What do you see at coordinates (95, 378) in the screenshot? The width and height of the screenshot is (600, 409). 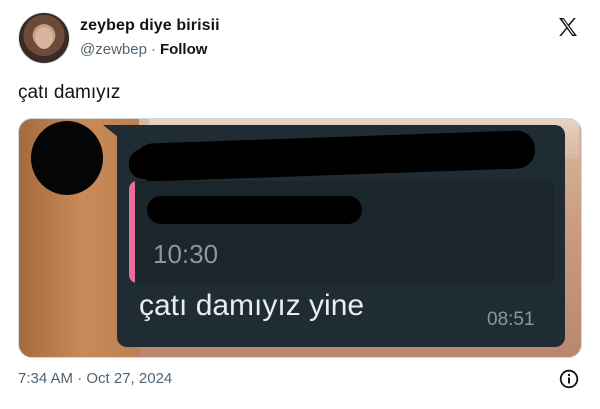 I see `tweet-timestamp: 7:34 AM · Oct 27, 2024` at bounding box center [95, 378].